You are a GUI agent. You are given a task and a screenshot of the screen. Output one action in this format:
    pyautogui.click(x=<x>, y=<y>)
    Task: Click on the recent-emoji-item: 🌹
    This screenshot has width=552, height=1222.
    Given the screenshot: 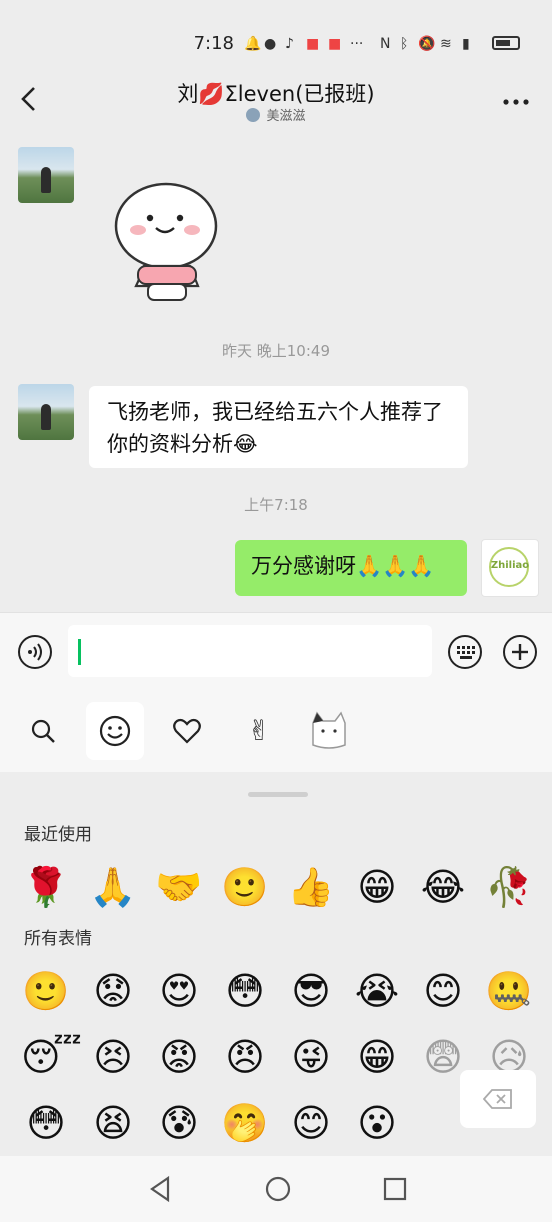 What is the action you would take?
    pyautogui.click(x=46, y=887)
    